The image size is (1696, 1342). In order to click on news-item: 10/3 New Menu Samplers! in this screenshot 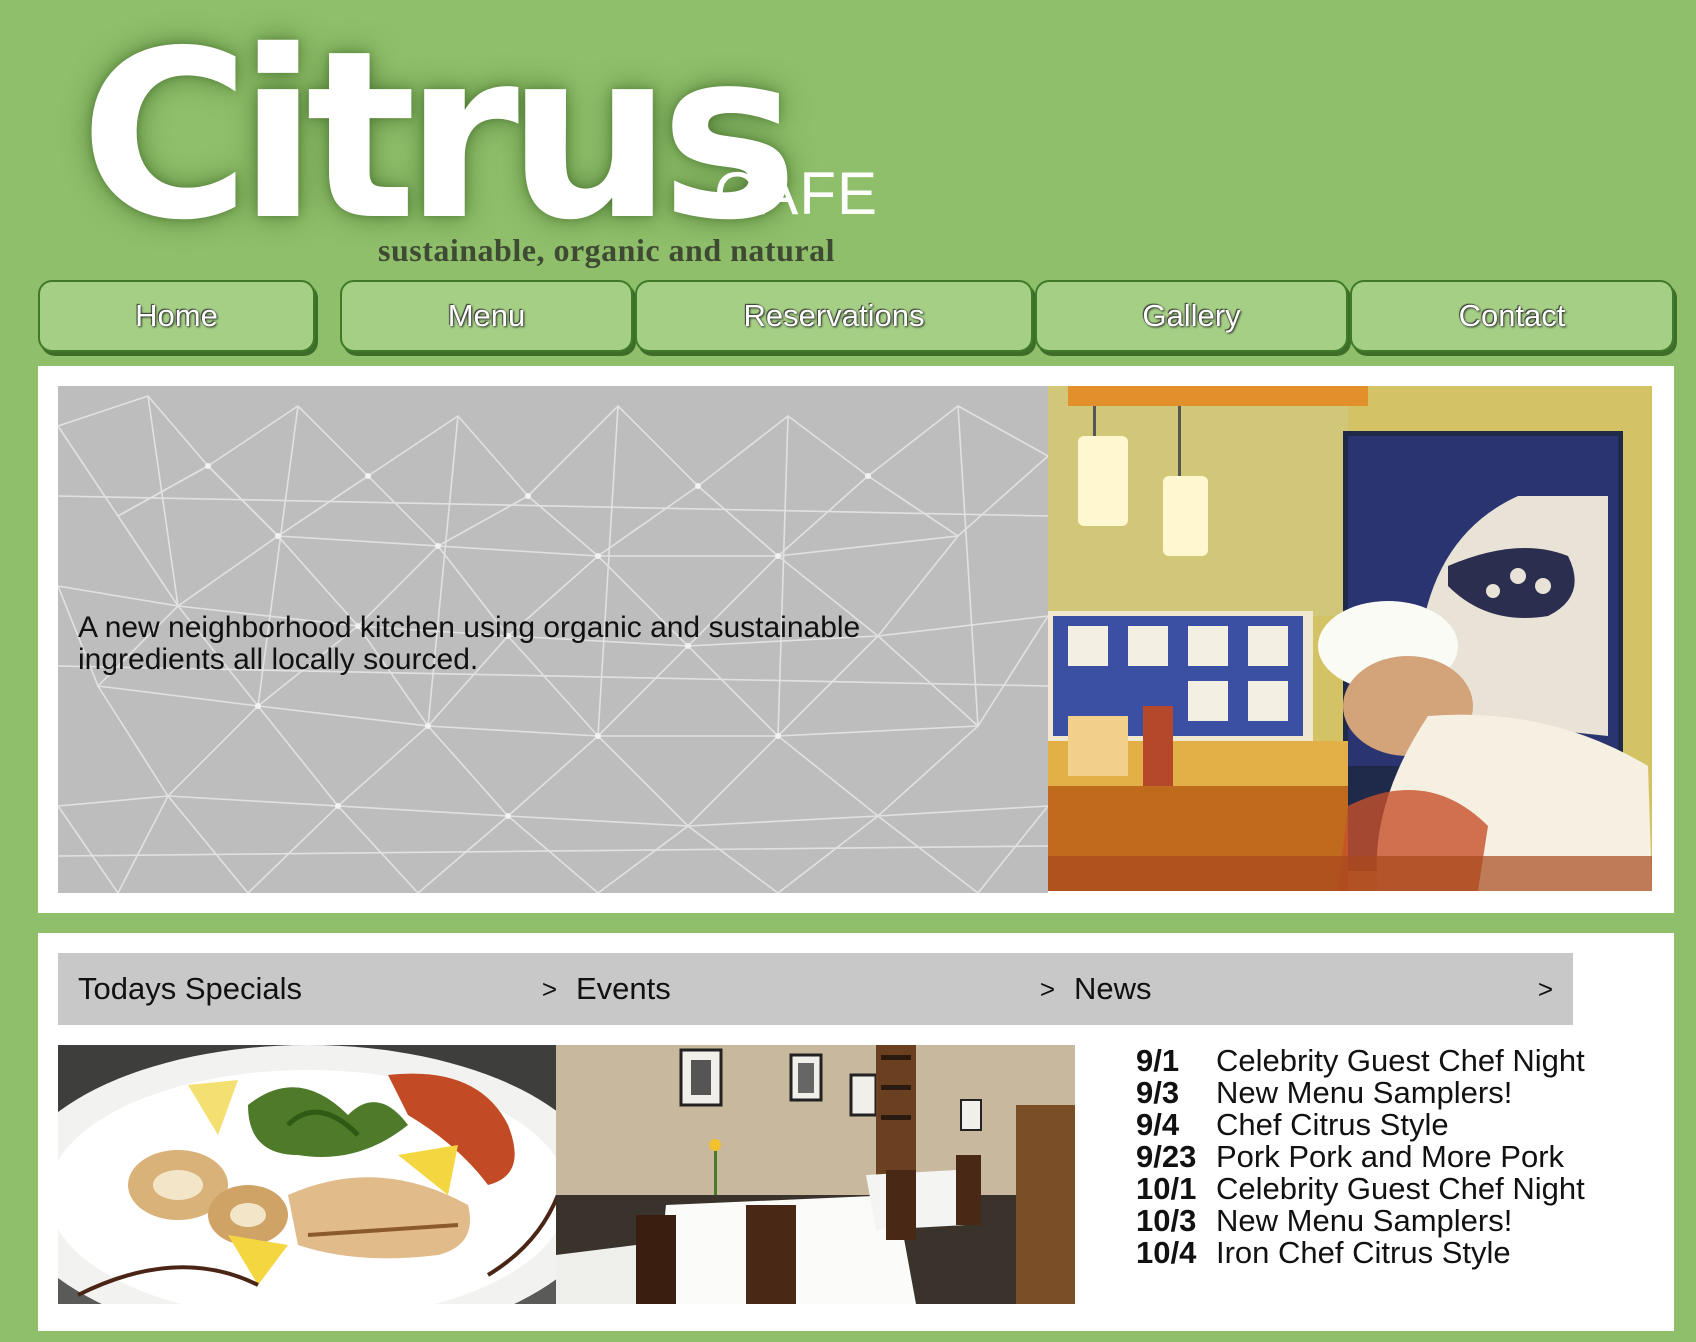, I will do `click(1406, 1221)`.